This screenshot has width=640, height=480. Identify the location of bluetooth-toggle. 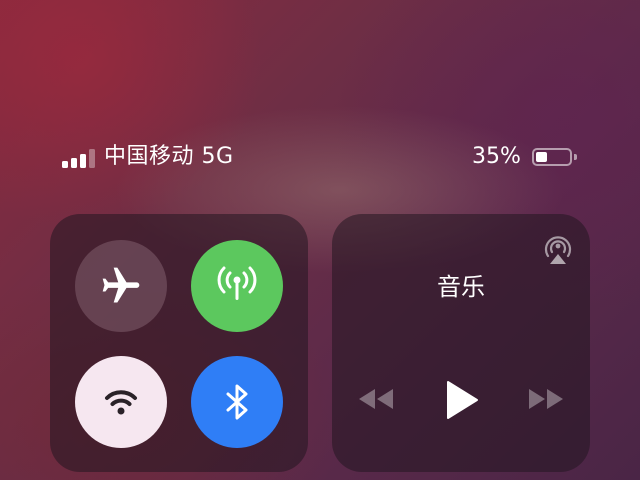
(237, 402).